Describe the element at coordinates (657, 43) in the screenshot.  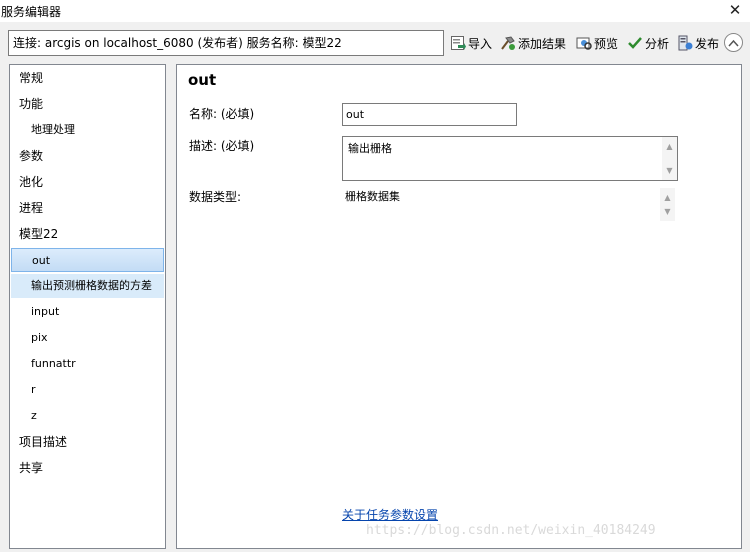
I see `analyze-button-label: 分析` at that location.